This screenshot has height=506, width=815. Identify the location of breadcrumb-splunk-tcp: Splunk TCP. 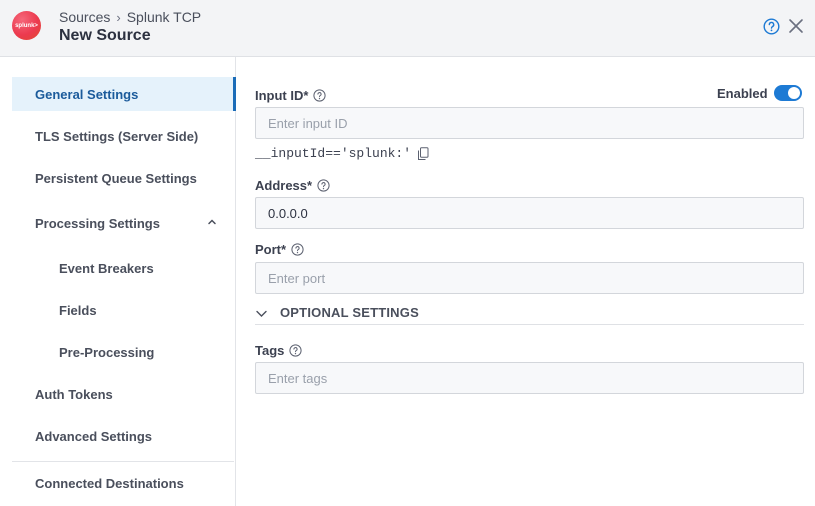
(164, 17).